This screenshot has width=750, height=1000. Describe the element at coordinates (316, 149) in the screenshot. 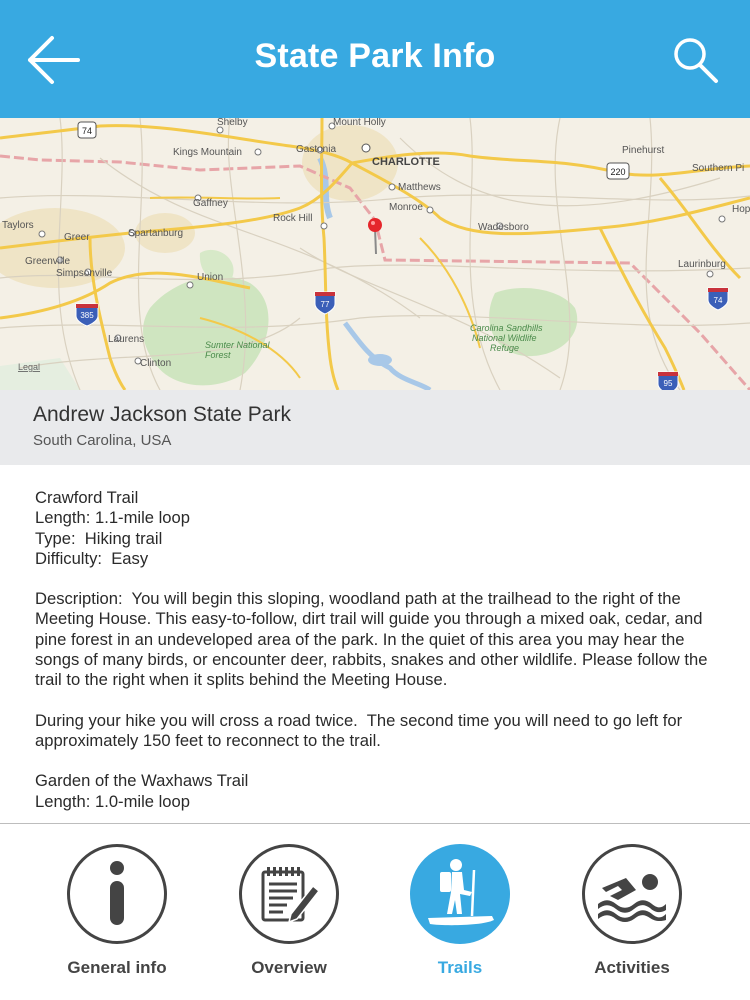

I see `map-label-gastonia: Gastonia` at that location.